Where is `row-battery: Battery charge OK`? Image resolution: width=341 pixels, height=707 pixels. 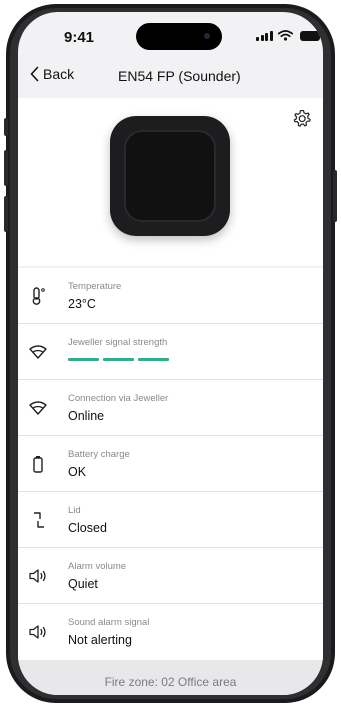
row-battery: Battery charge OK is located at coordinates (170, 463).